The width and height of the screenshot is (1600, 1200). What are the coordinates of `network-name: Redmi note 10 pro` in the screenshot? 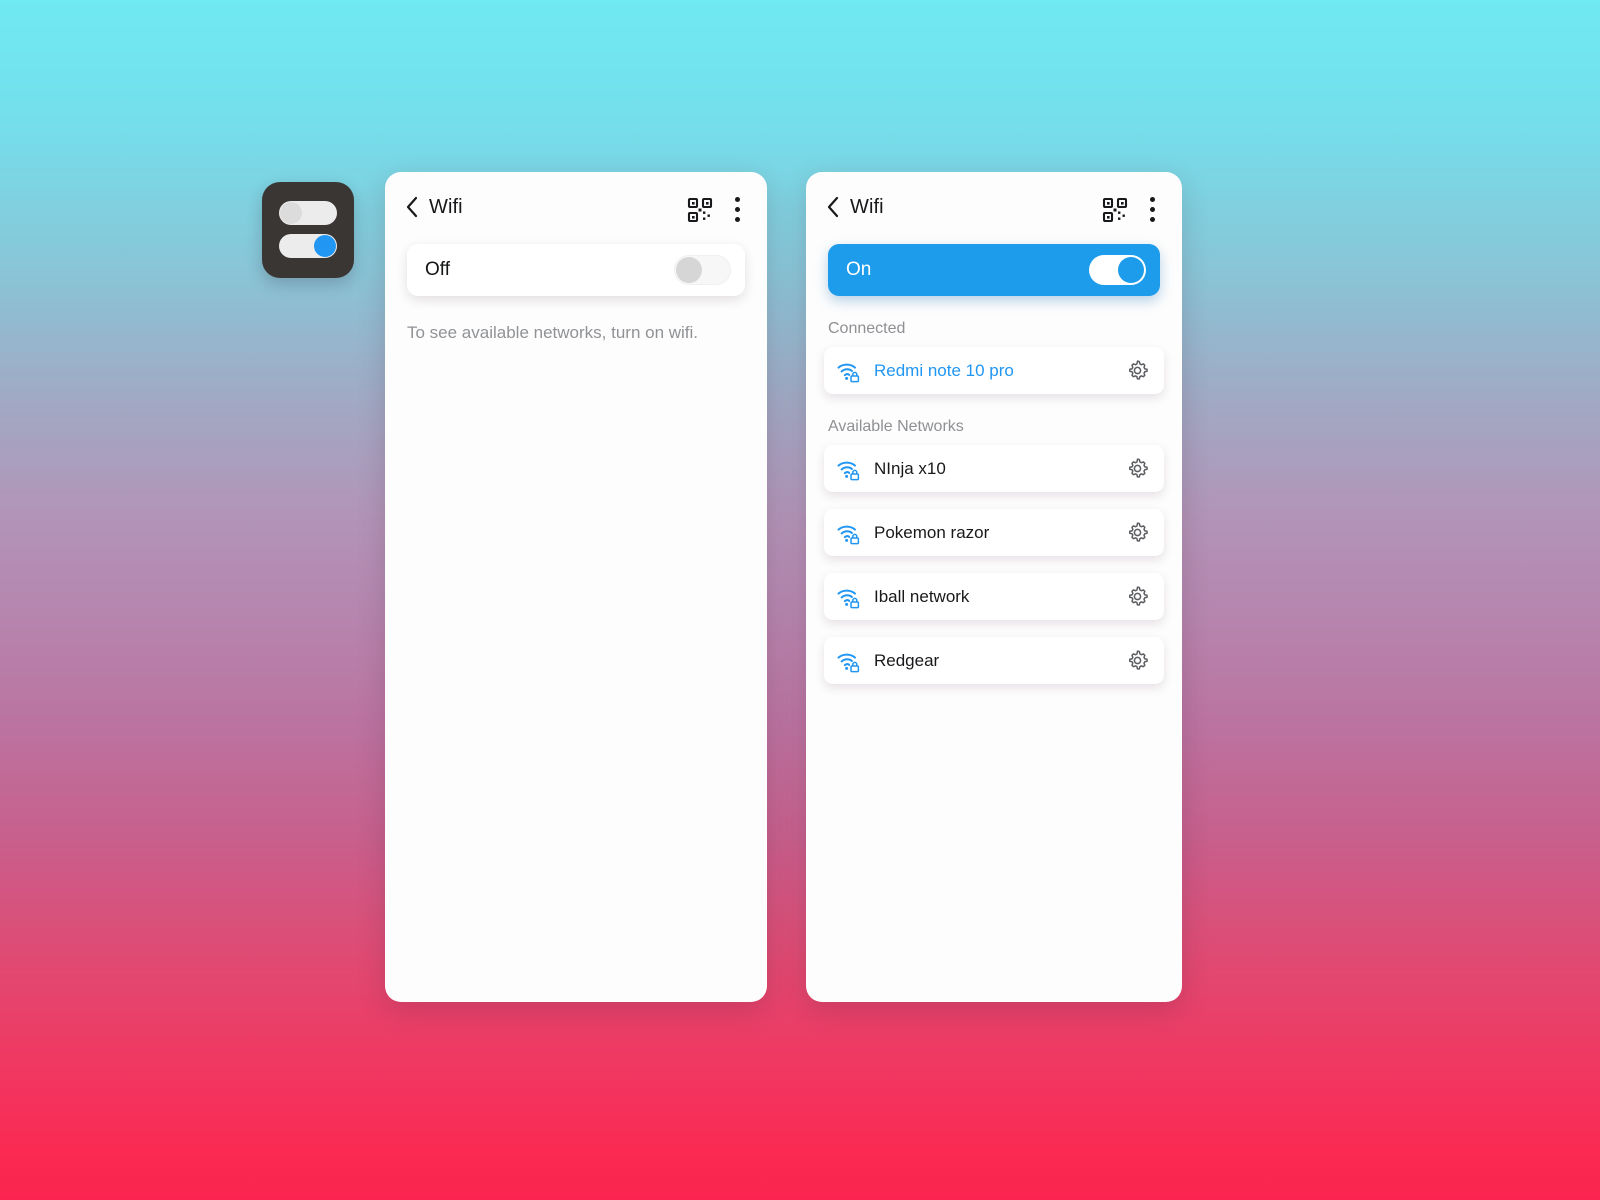 It's located at (944, 370).